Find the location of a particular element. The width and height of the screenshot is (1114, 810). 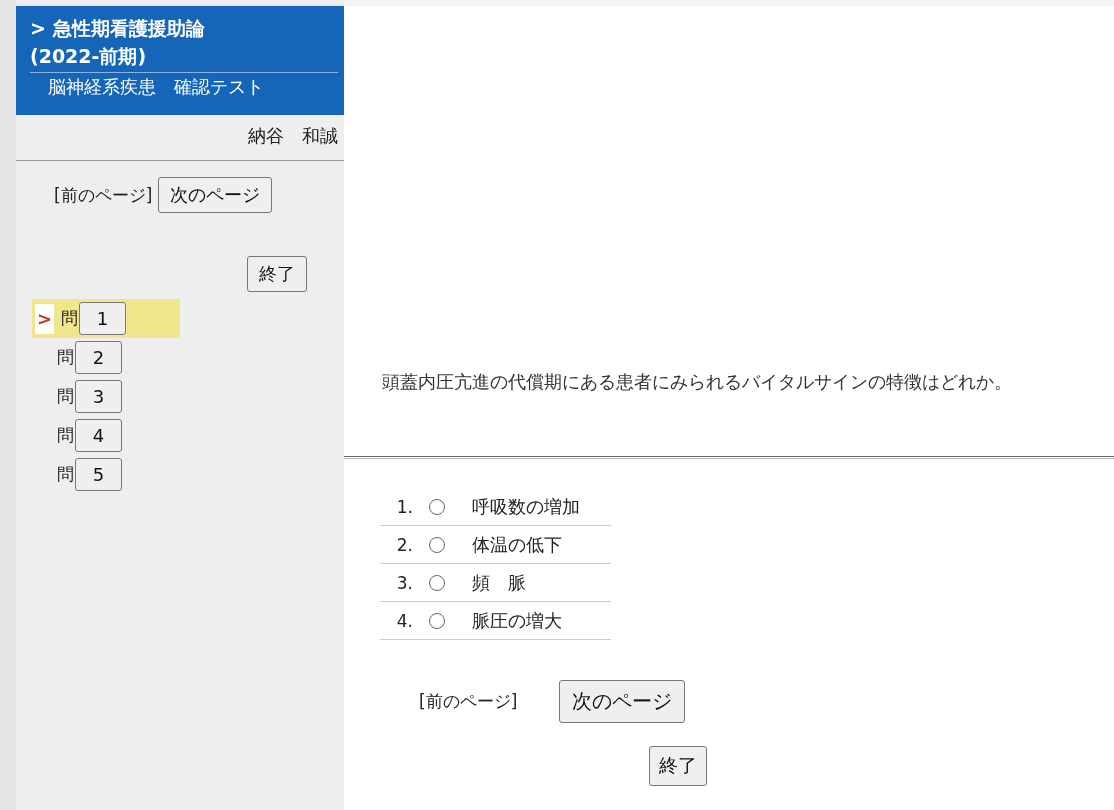

question-number-button: 1 is located at coordinates (103, 318).